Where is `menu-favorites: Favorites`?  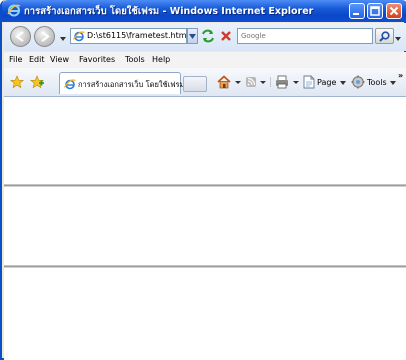
menu-favorites: Favorites is located at coordinates (97, 59).